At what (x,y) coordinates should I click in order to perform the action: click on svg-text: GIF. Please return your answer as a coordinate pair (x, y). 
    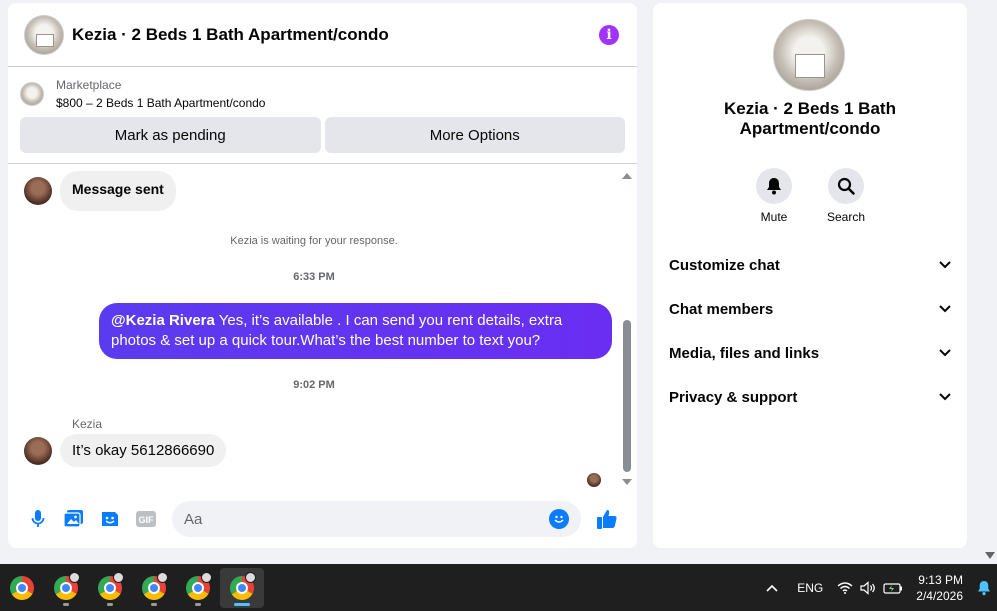
    Looking at the image, I should click on (147, 520).